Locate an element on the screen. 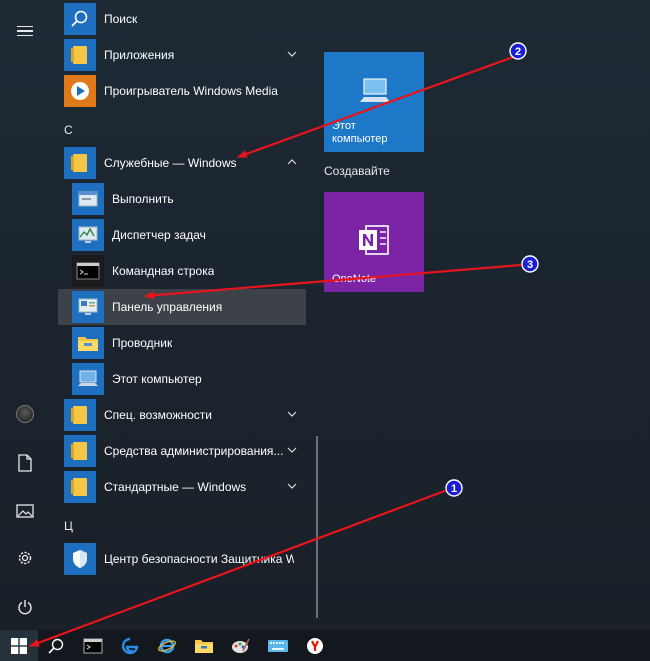 This screenshot has width=650, height=661. documents-icon is located at coordinates (25, 463).